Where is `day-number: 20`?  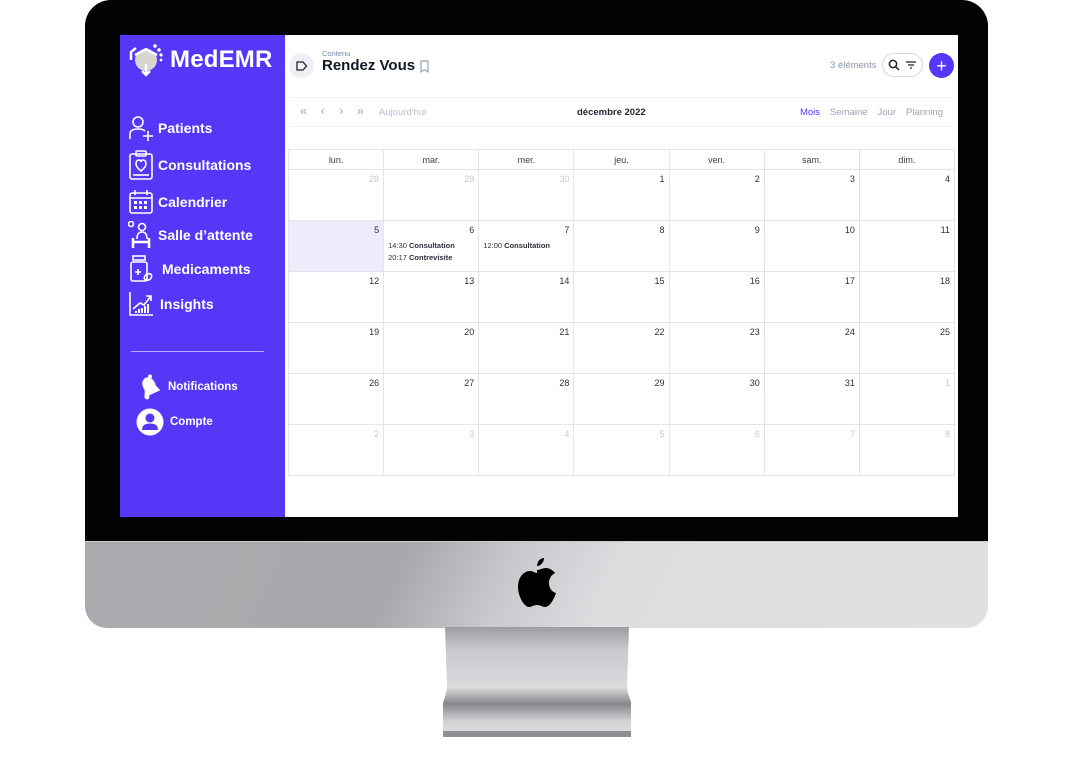
day-number: 20 is located at coordinates (469, 332).